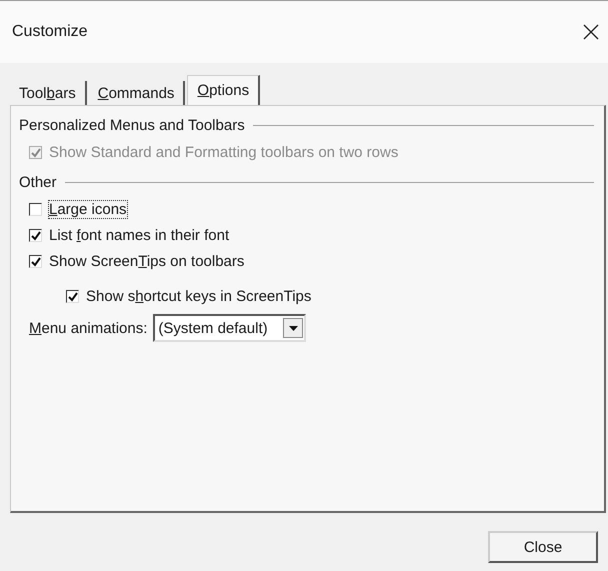  Describe the element at coordinates (293, 328) in the screenshot. I see `caret-icon` at that location.